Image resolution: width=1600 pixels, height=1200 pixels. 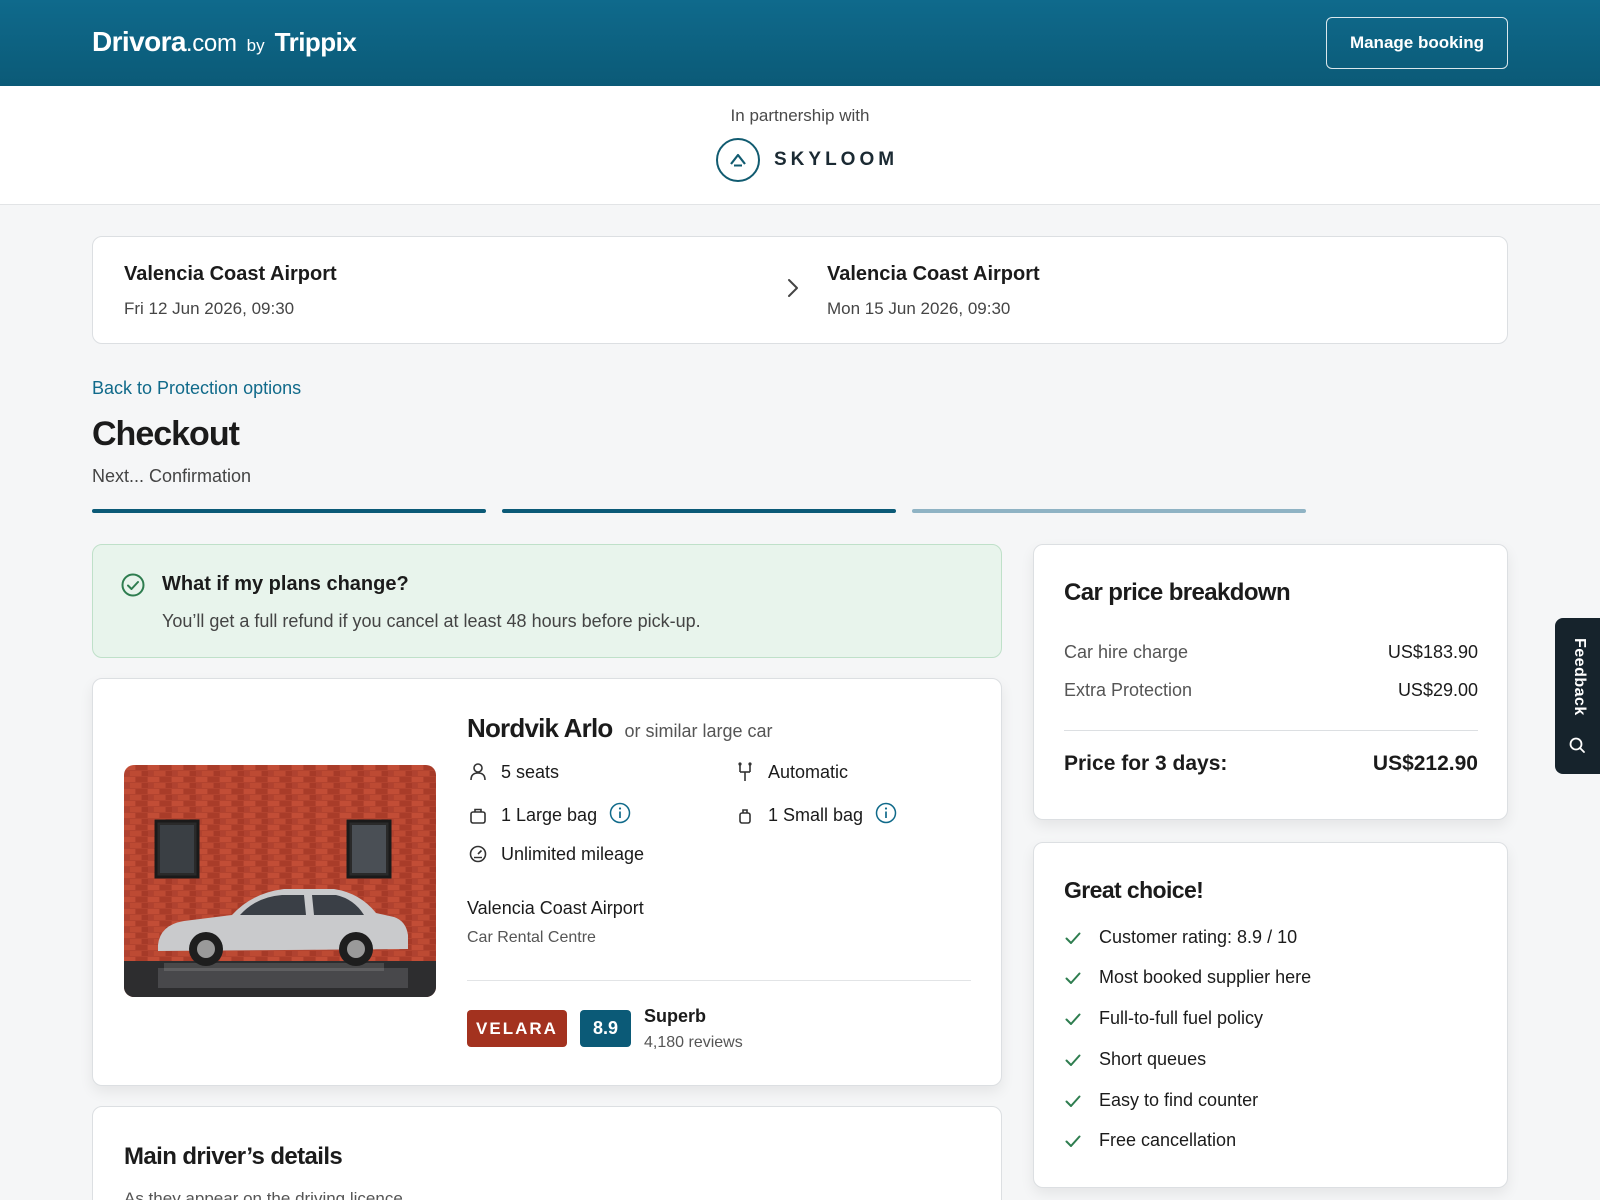 I want to click on feature-large-bag: 1 Large bag, so click(x=549, y=815).